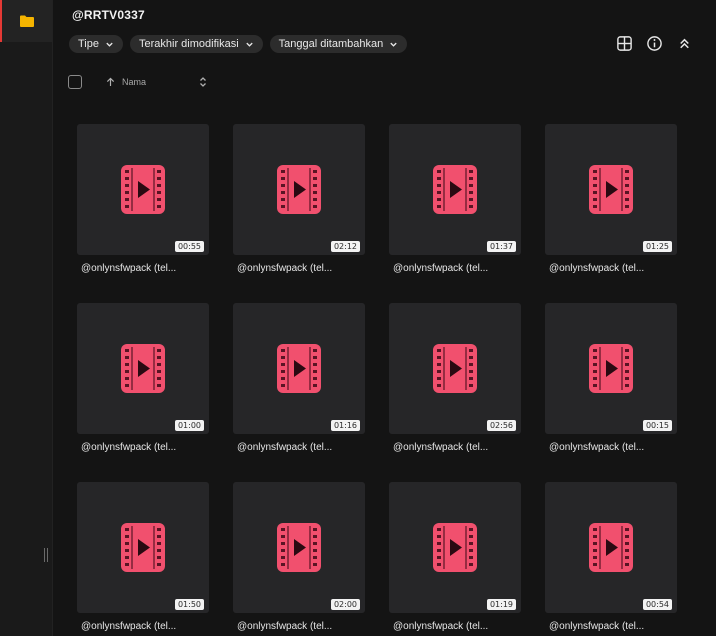  Describe the element at coordinates (88, 44) in the screenshot. I see `filter-label: Tipe` at that location.